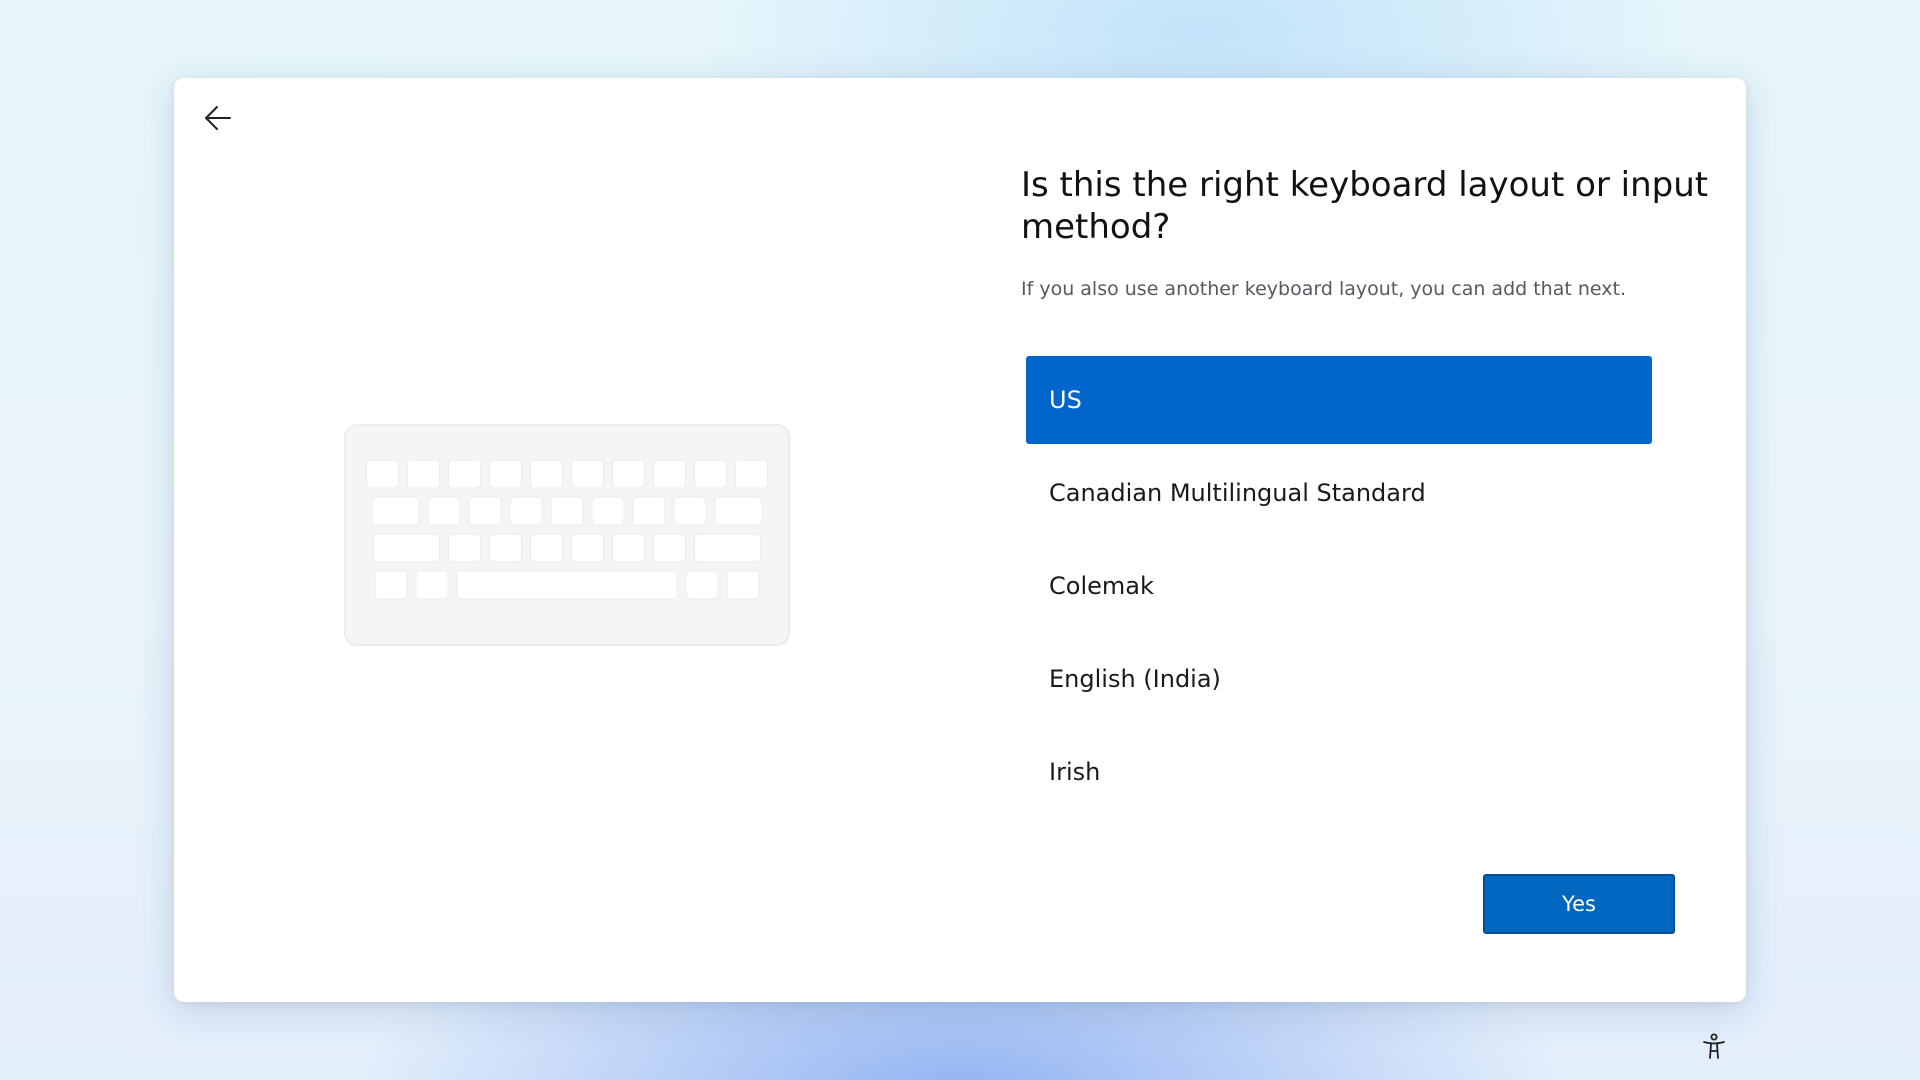  I want to click on back-button, so click(218, 118).